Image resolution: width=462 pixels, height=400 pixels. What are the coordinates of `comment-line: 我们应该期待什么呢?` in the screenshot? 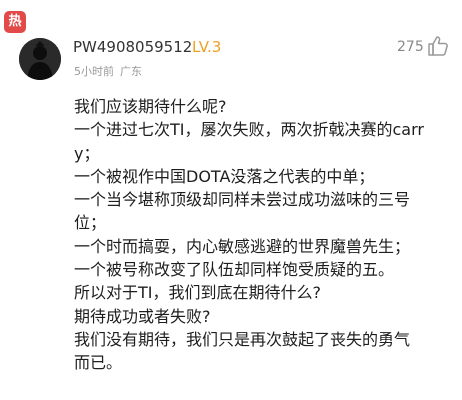 It's located at (150, 106).